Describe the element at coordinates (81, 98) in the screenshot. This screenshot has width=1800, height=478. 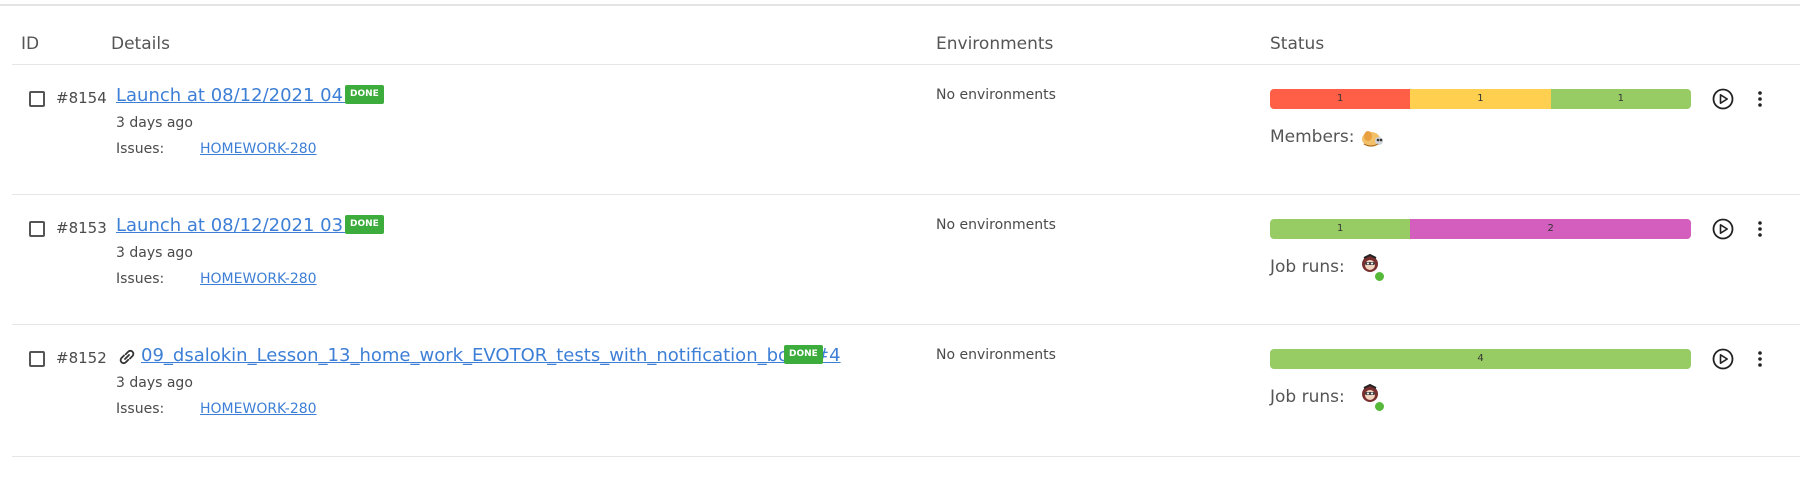
I see `launch-id: #8154` at that location.